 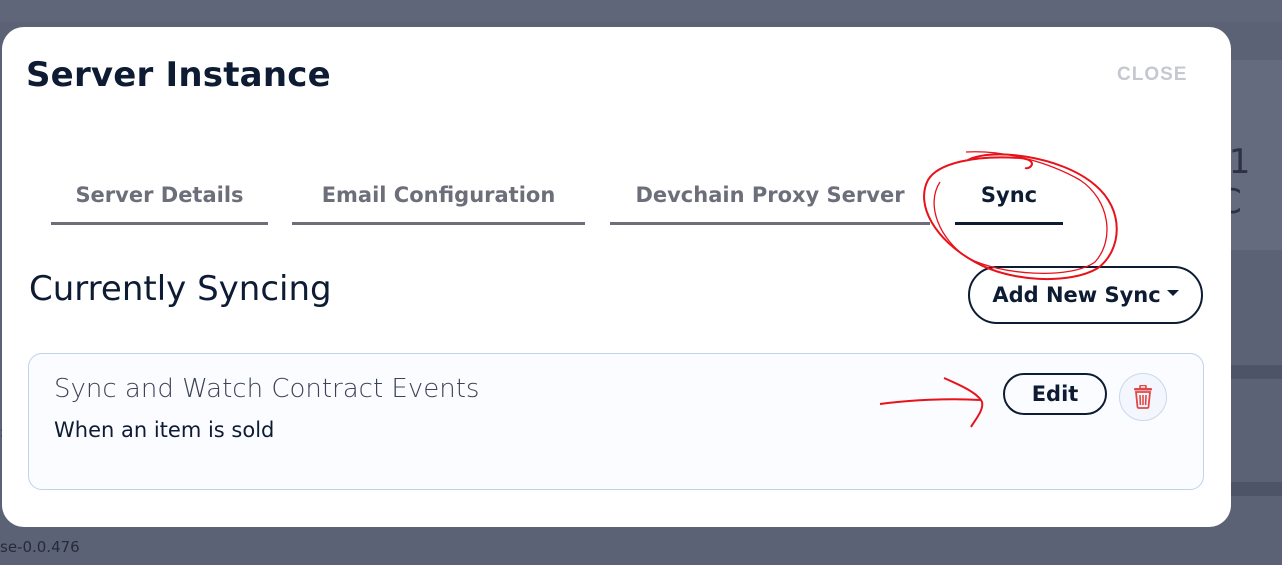 I want to click on tab-email-configuration: Email Configuration, so click(x=438, y=201).